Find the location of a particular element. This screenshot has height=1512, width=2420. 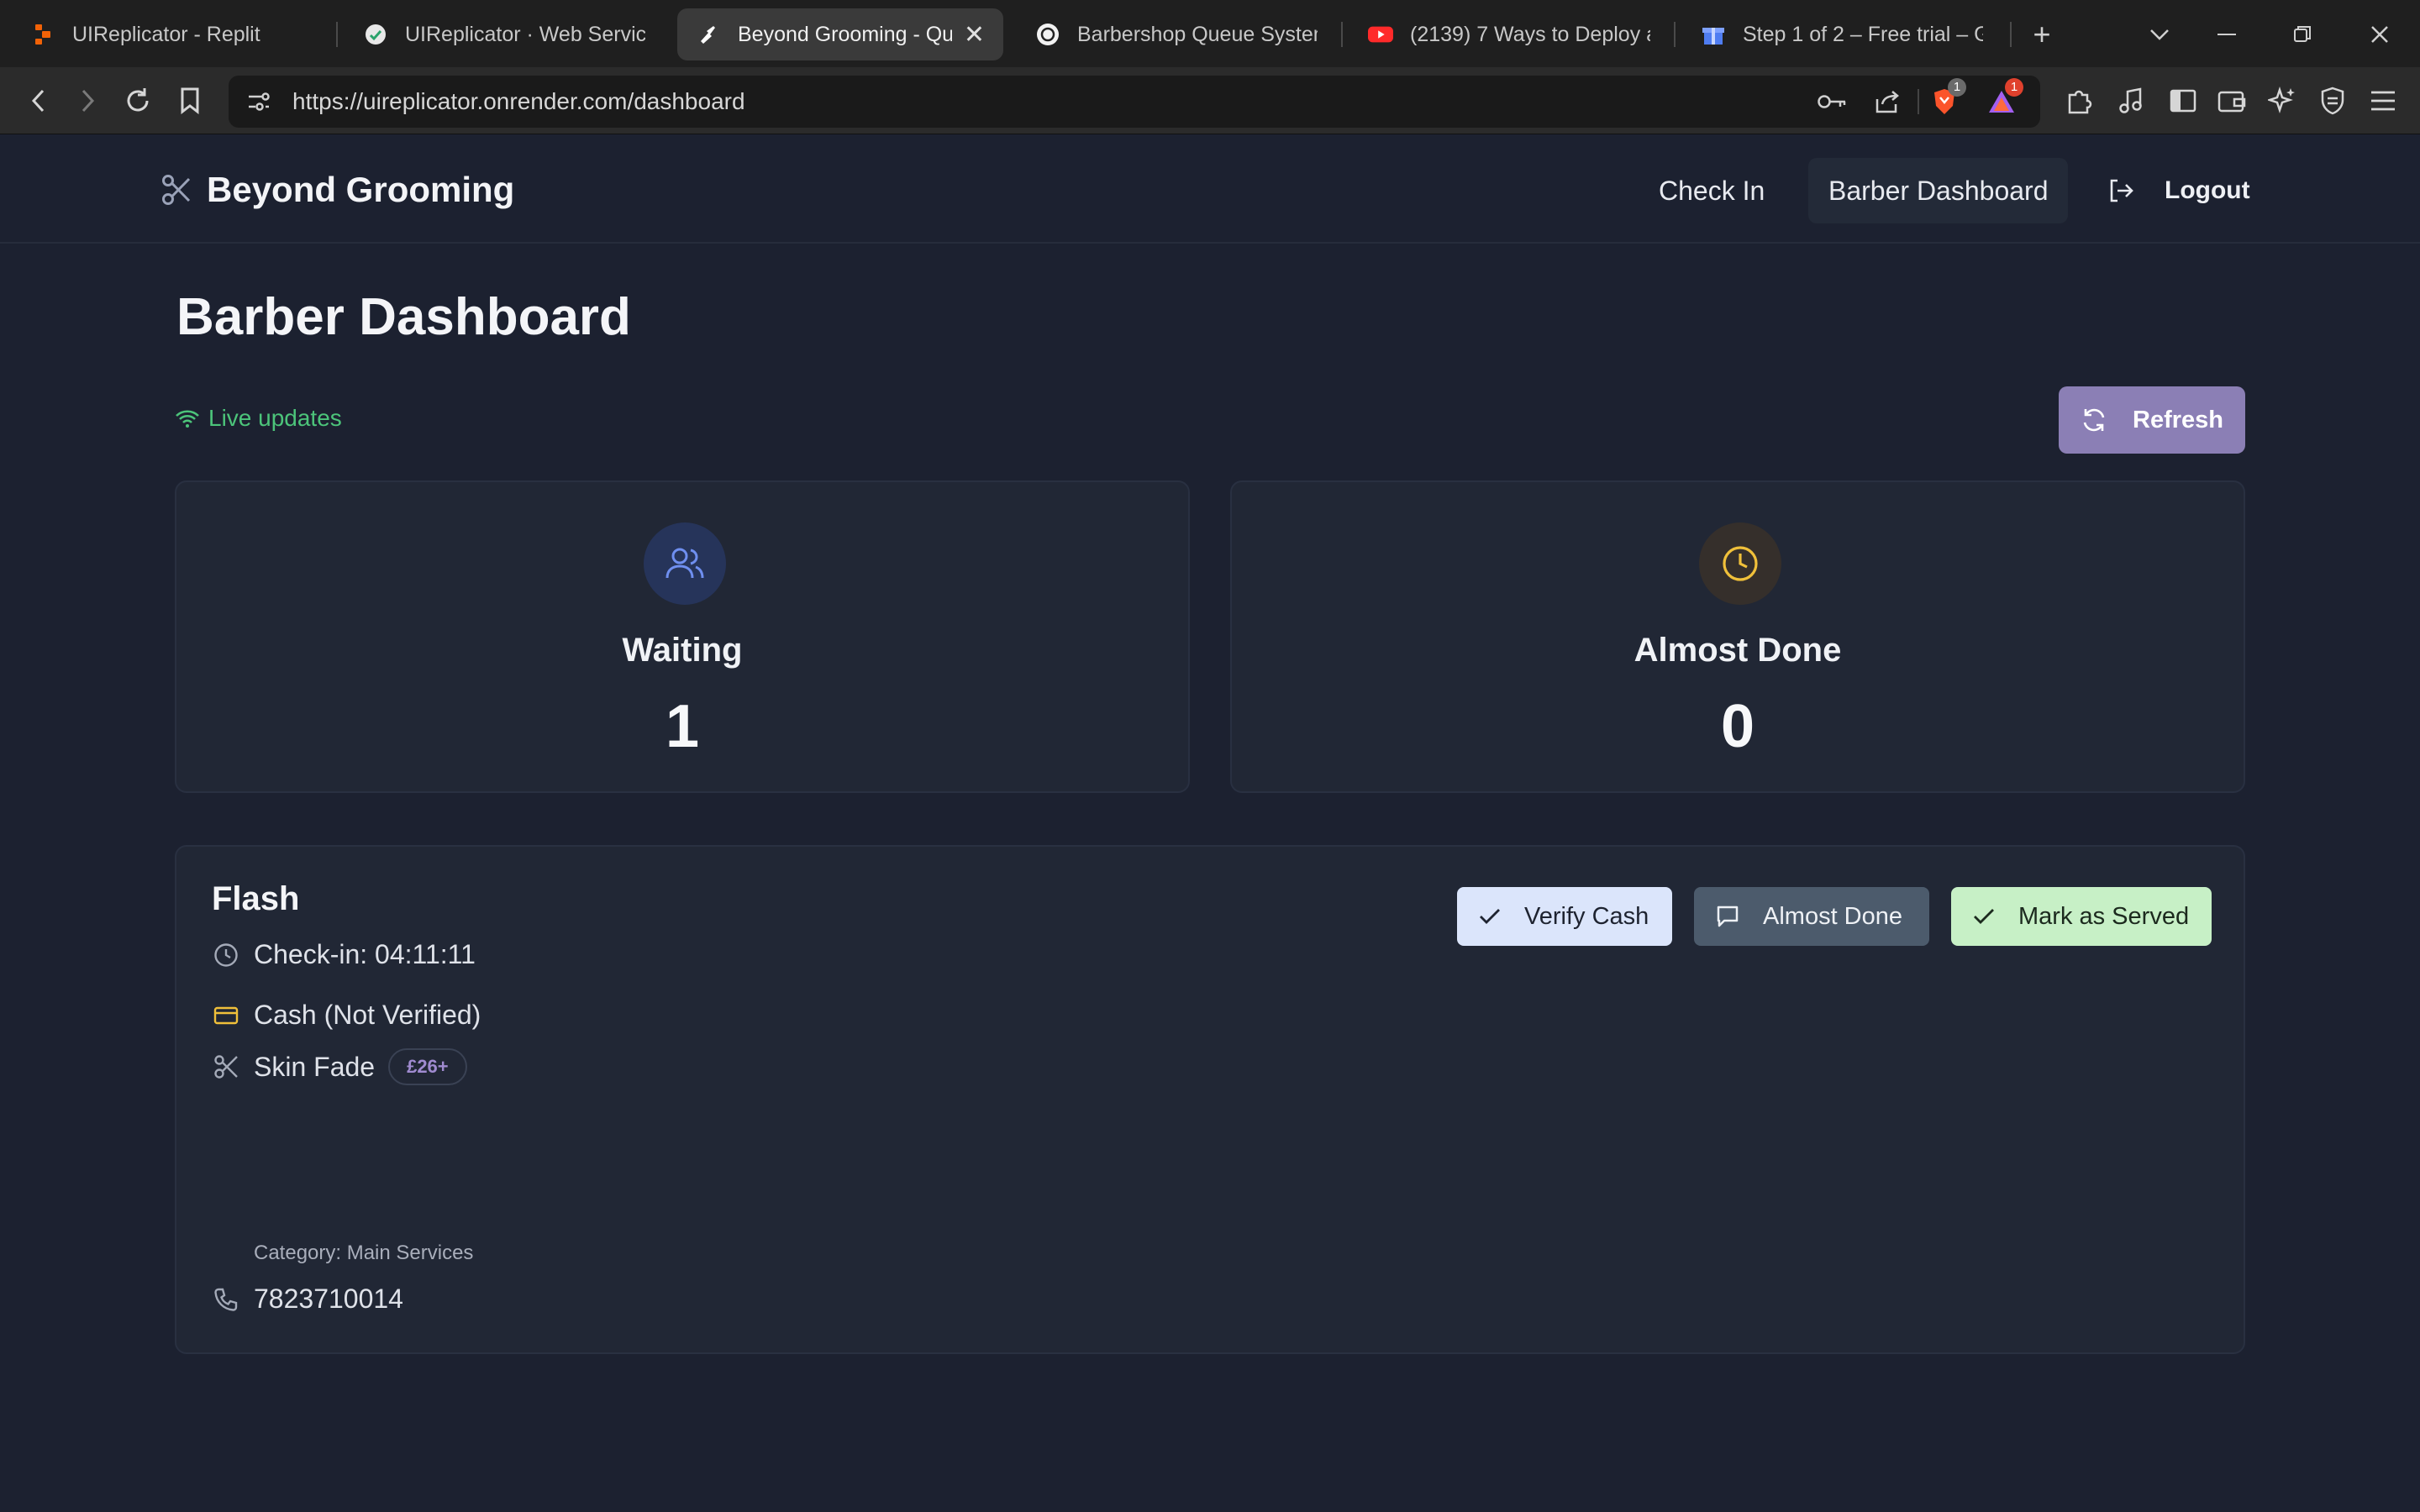

bookmark-icon is located at coordinates (190, 101).